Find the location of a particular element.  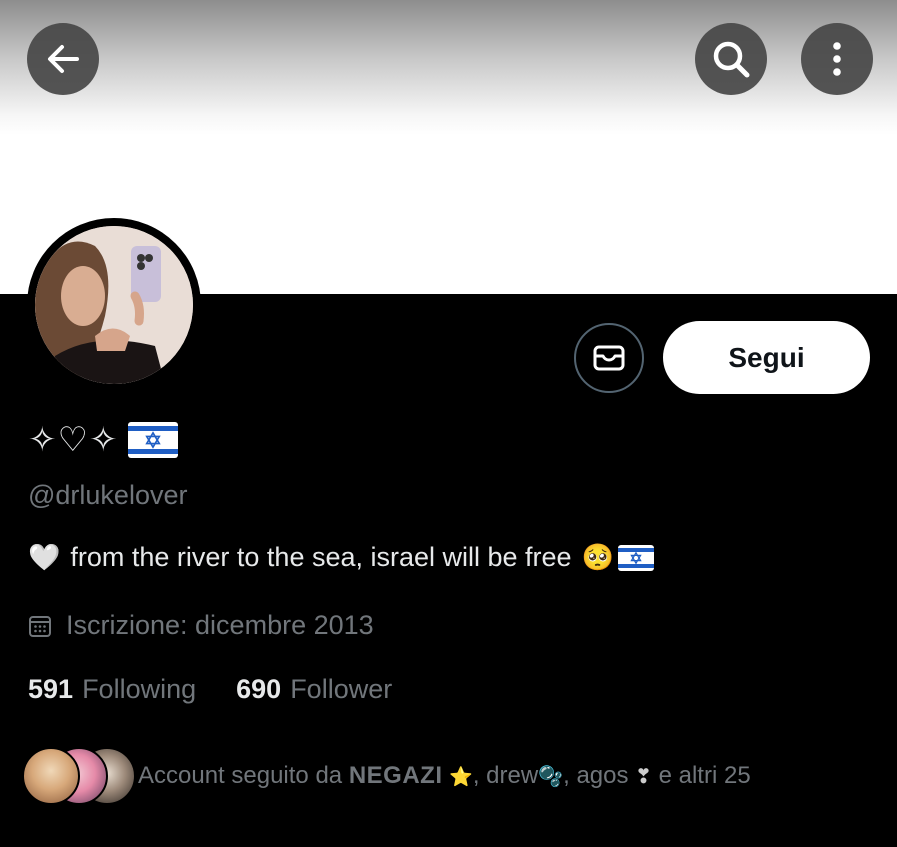

follower-name: NEGAZI is located at coordinates (395, 775).